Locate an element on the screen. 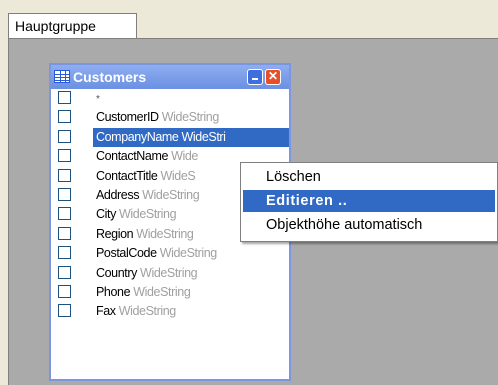 The width and height of the screenshot is (498, 385). field-row: Phone WideString is located at coordinates (170, 292).